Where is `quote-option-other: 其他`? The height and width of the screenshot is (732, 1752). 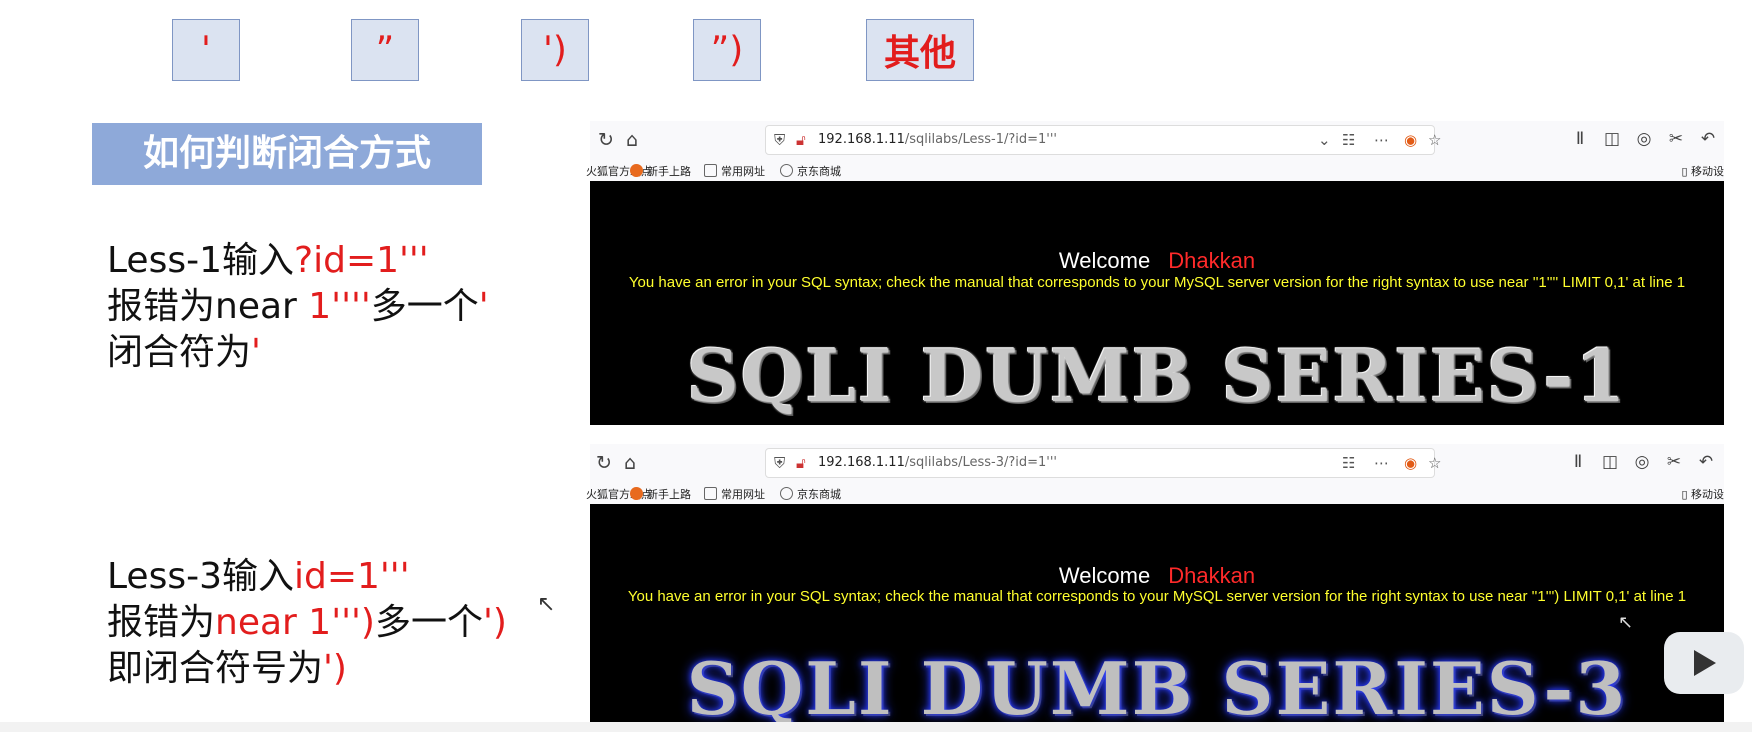
quote-option-other: 其他 is located at coordinates (920, 50).